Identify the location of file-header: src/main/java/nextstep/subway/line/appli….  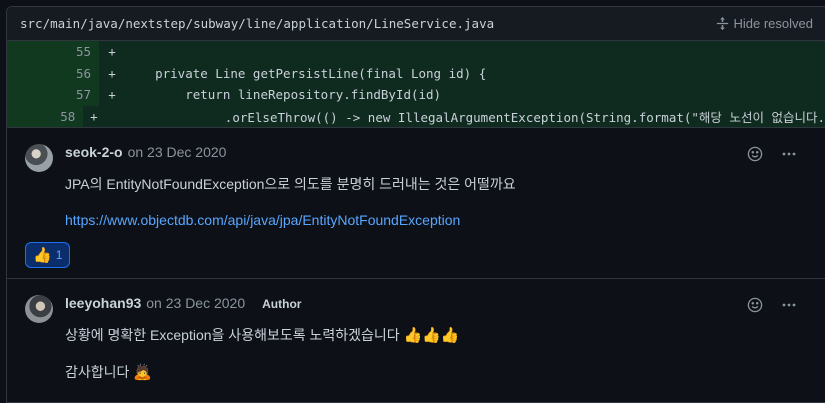
(416, 24).